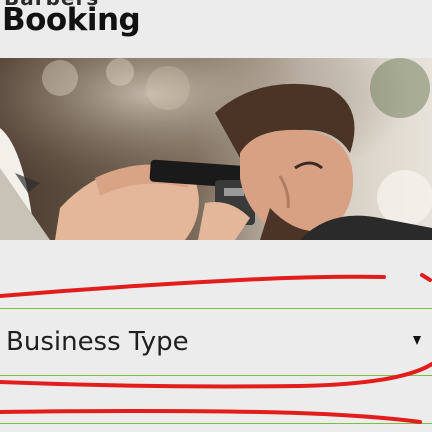 This screenshot has width=432, height=432. I want to click on divider-top, so click(216, 308).